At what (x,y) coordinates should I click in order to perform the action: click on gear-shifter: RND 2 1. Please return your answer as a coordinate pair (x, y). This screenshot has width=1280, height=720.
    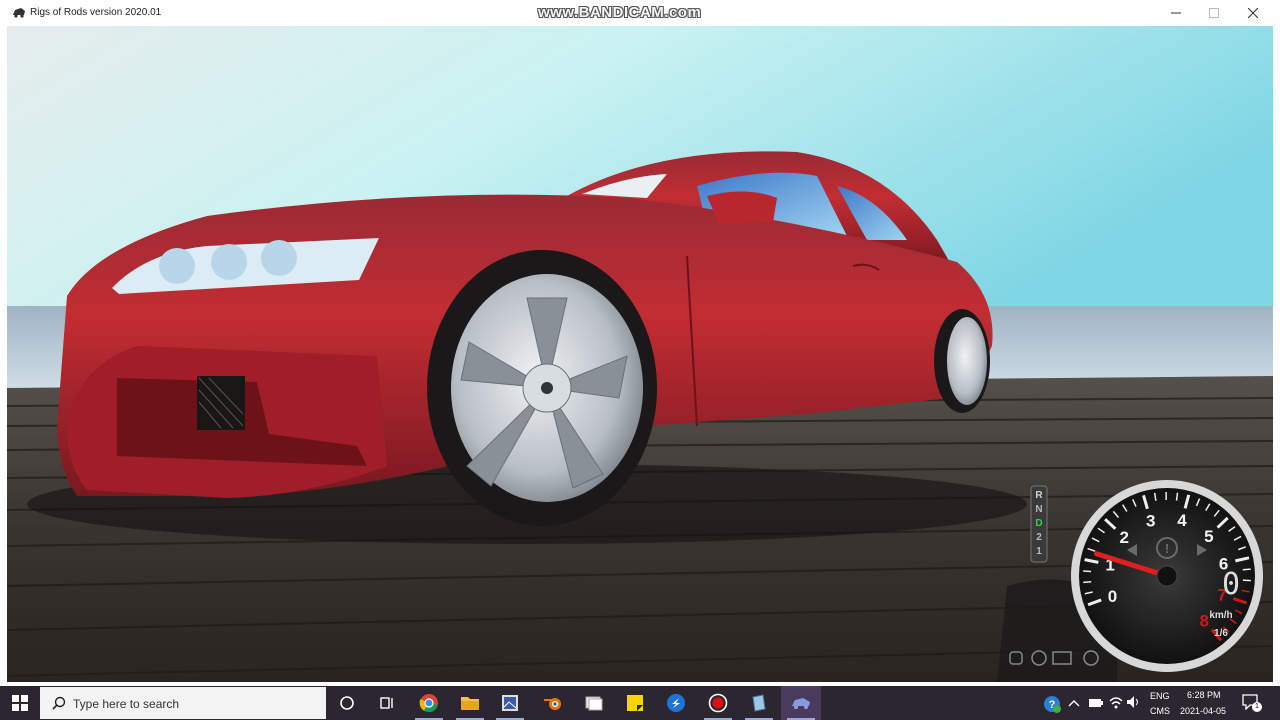
    Looking at the image, I should click on (1039, 524).